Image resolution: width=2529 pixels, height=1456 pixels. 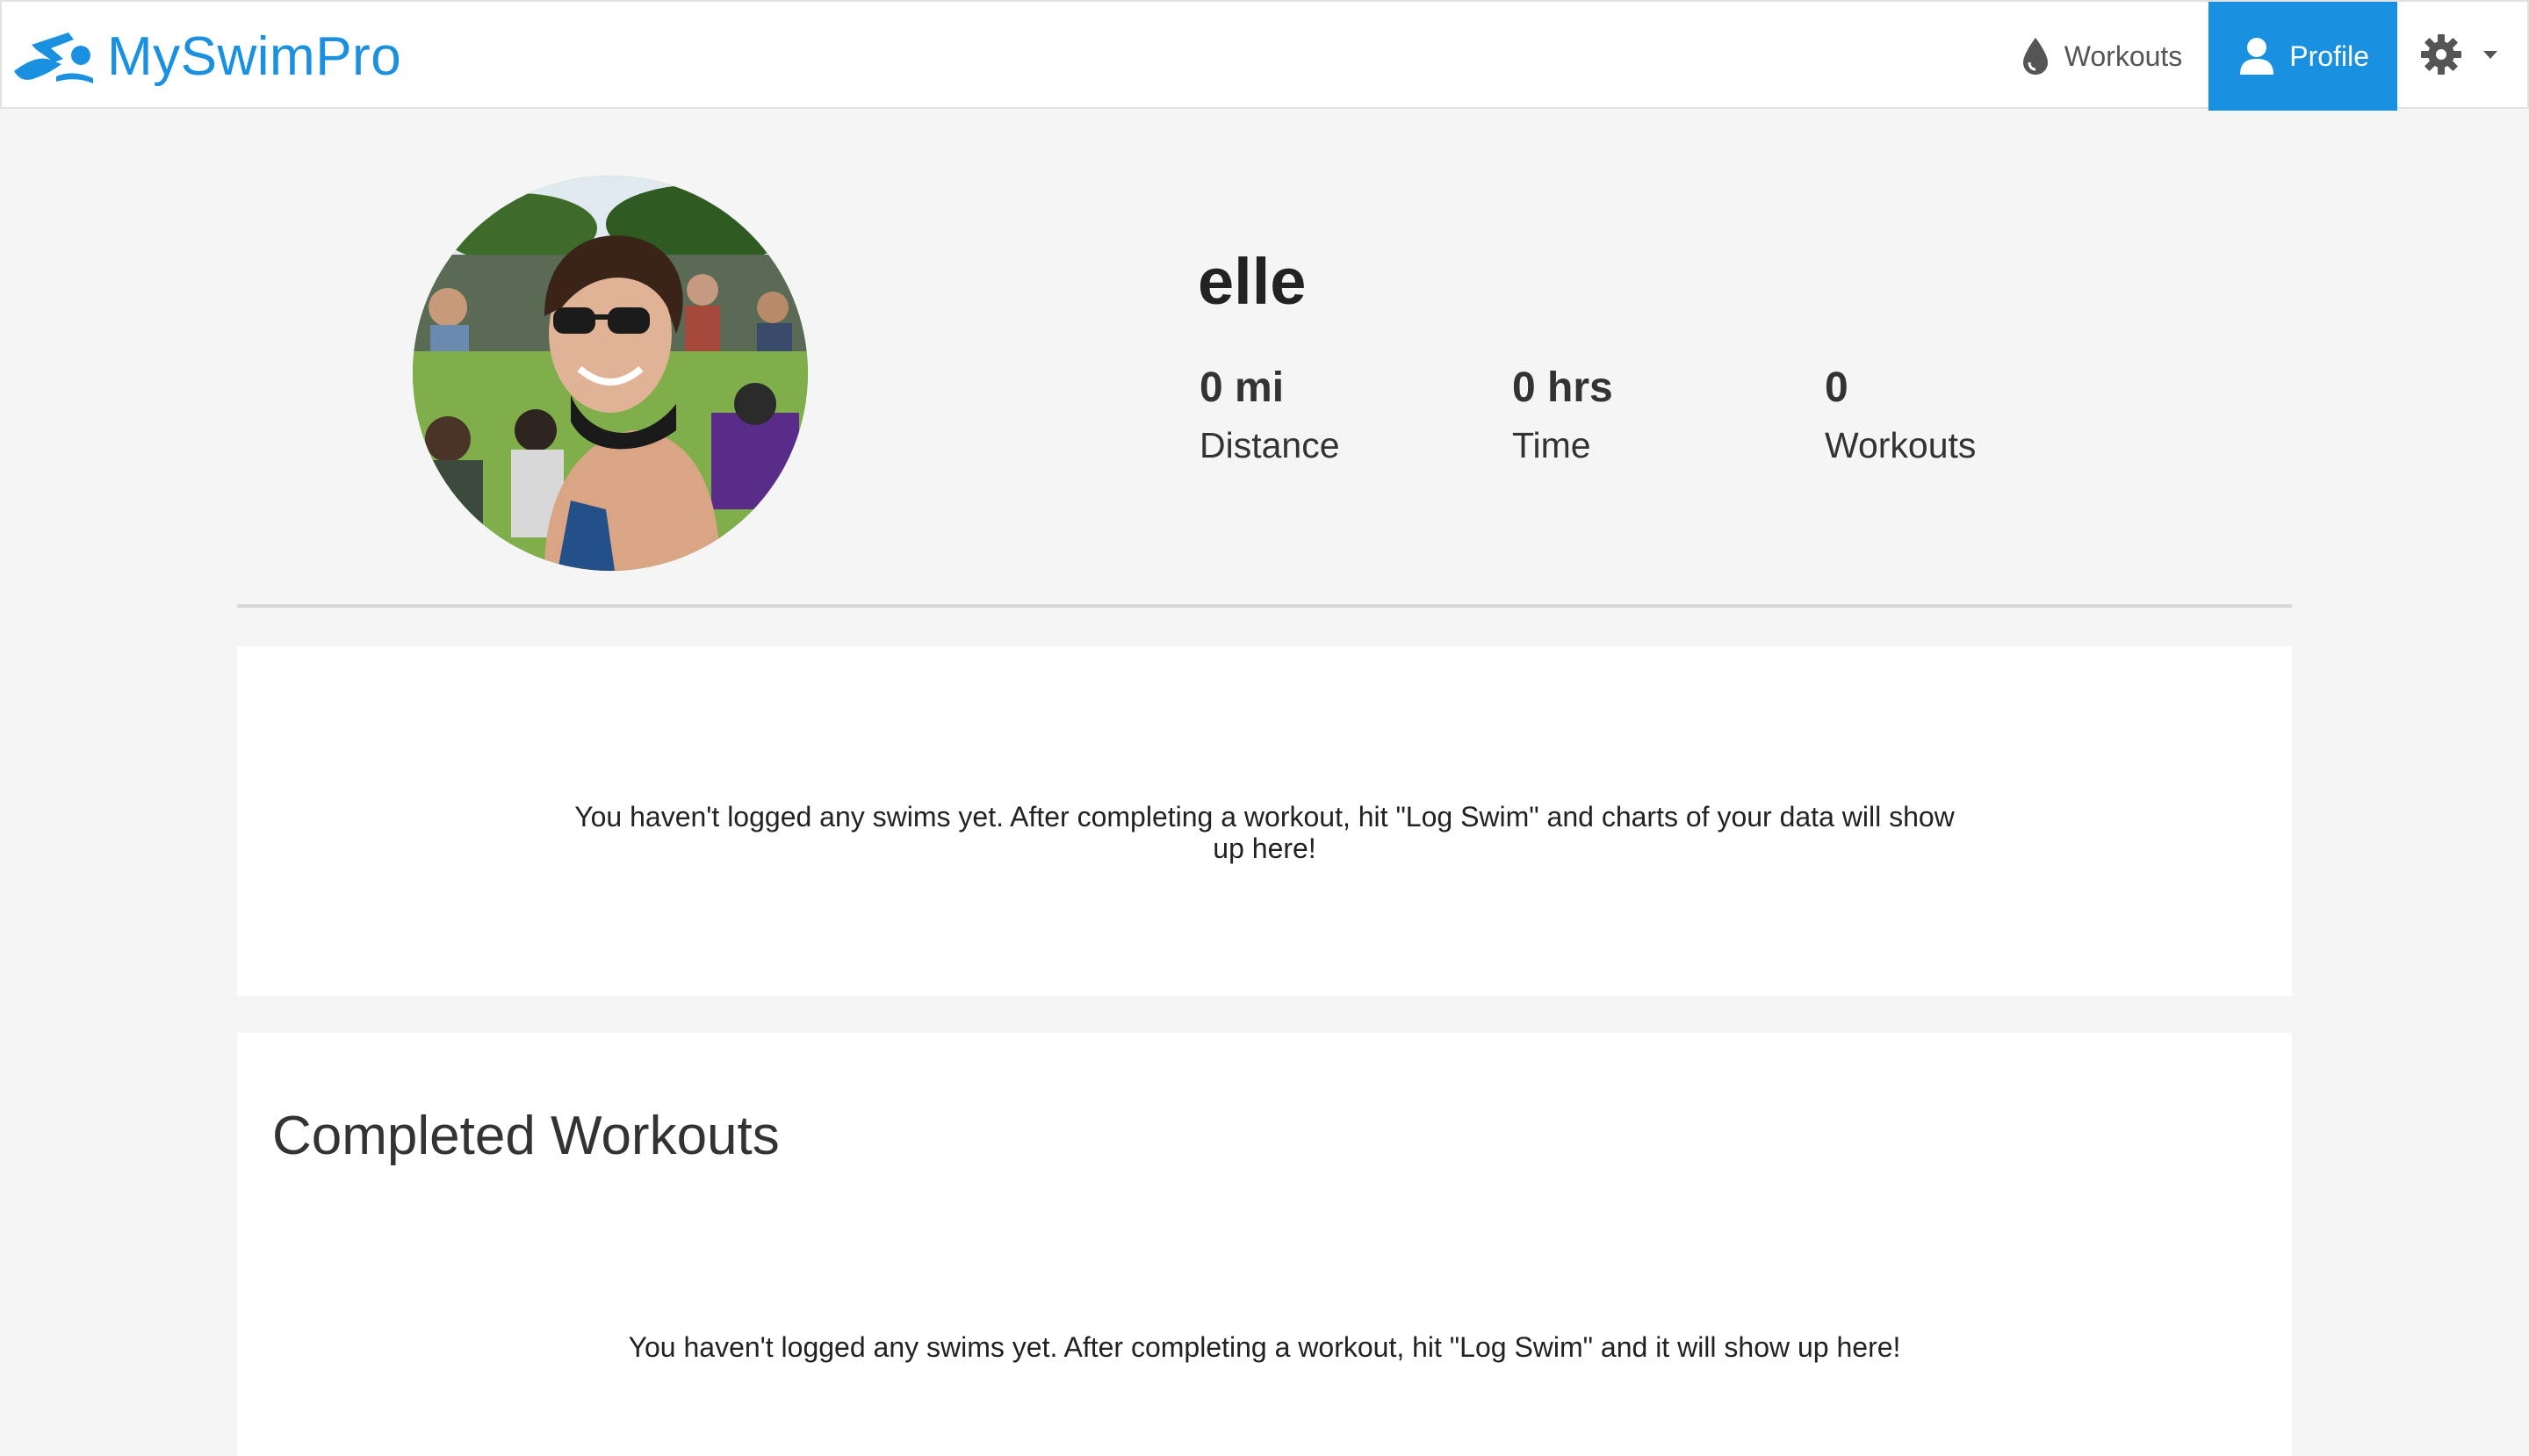 What do you see at coordinates (1265, 606) in the screenshot?
I see `section-divider` at bounding box center [1265, 606].